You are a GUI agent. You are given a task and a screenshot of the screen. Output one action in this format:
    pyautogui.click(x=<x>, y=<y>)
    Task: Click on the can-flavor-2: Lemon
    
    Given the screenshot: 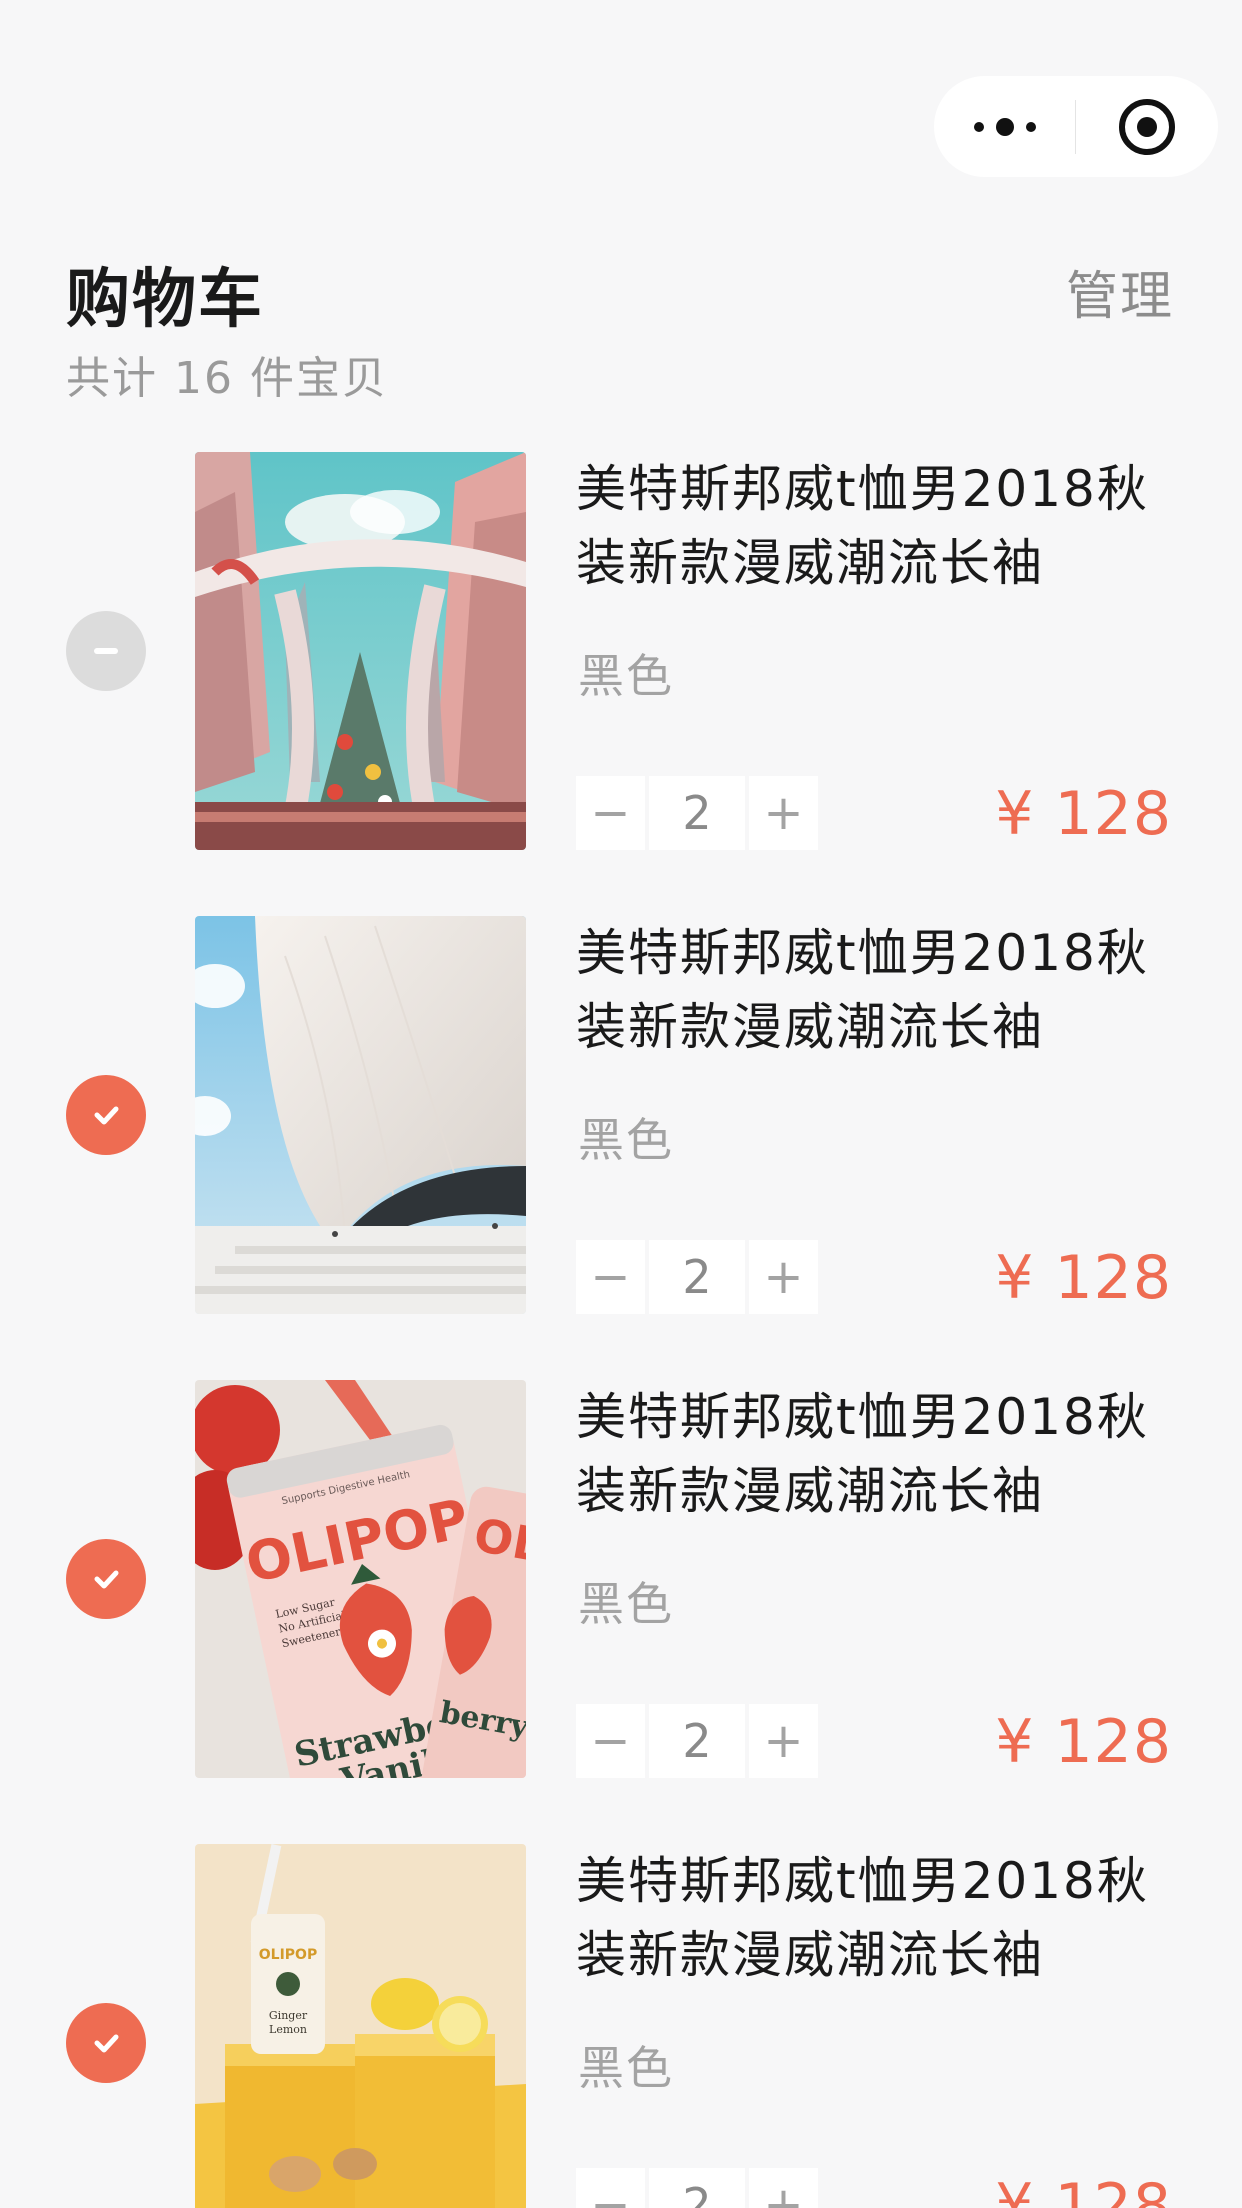 What is the action you would take?
    pyautogui.click(x=288, y=2029)
    